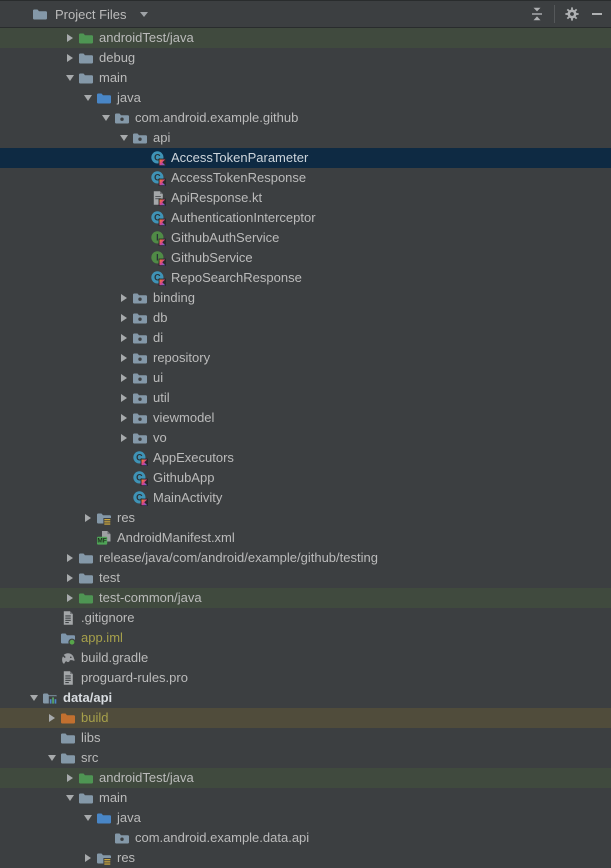 The height and width of the screenshot is (868, 611). What do you see at coordinates (305, 238) in the screenshot?
I see `tree-row: I GithubAuthService` at bounding box center [305, 238].